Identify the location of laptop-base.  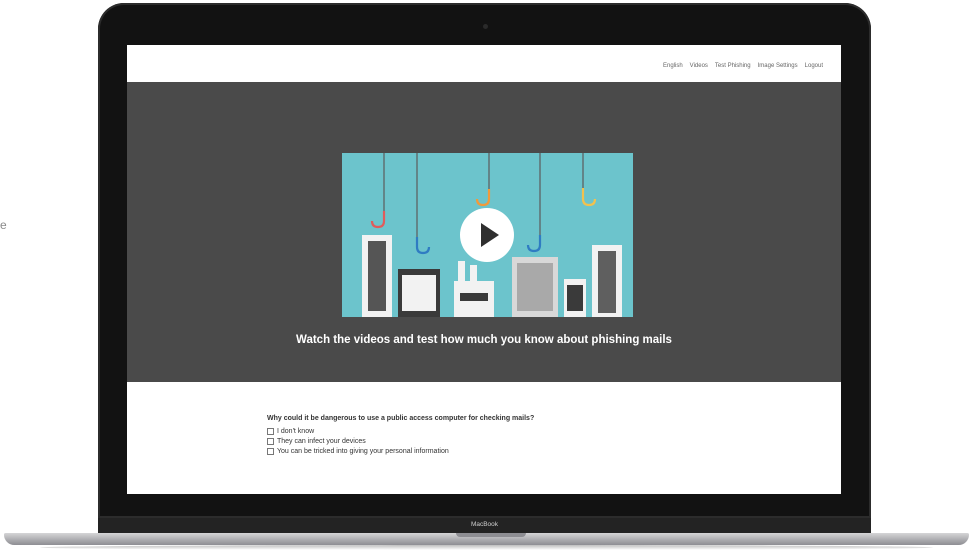
(486, 539).